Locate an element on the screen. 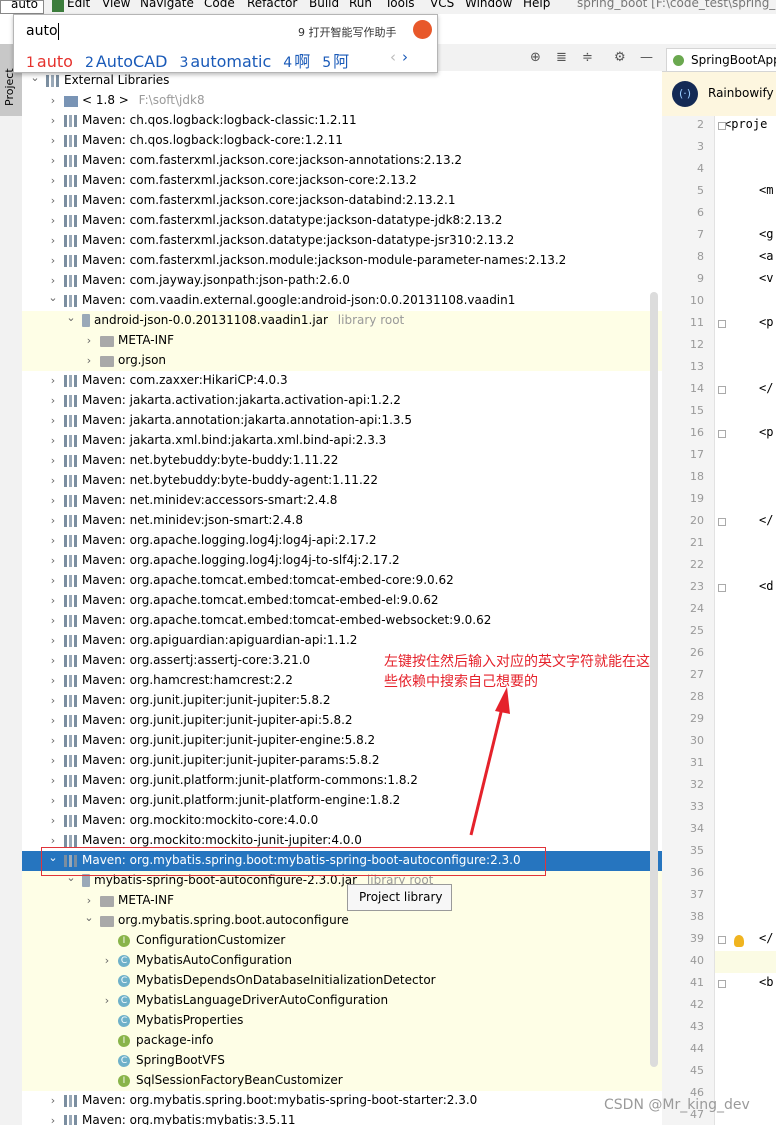 This screenshot has width=776, height=1125. arrow-shaft is located at coordinates (487, 769).